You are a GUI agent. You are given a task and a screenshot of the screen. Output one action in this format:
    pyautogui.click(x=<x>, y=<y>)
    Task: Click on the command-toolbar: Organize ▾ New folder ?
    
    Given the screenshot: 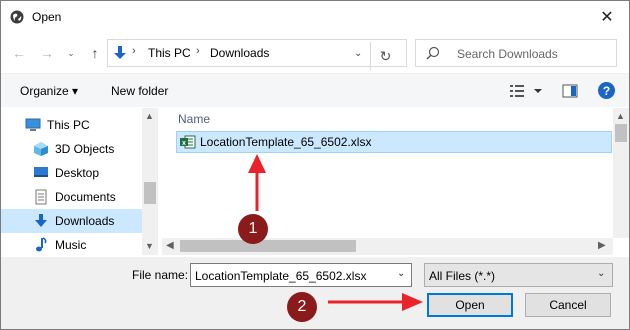 What is the action you would take?
    pyautogui.click(x=315, y=90)
    